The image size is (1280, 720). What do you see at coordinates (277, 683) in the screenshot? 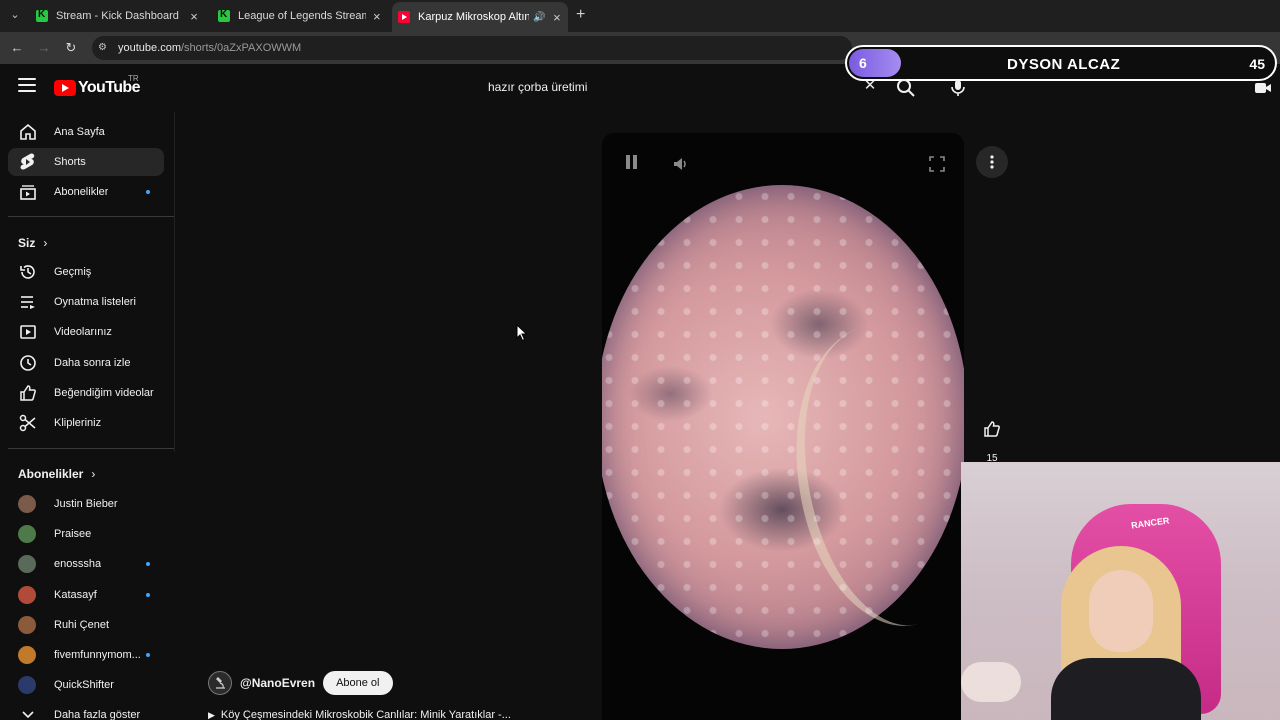
I see `channel-name: @NanoEvren` at bounding box center [277, 683].